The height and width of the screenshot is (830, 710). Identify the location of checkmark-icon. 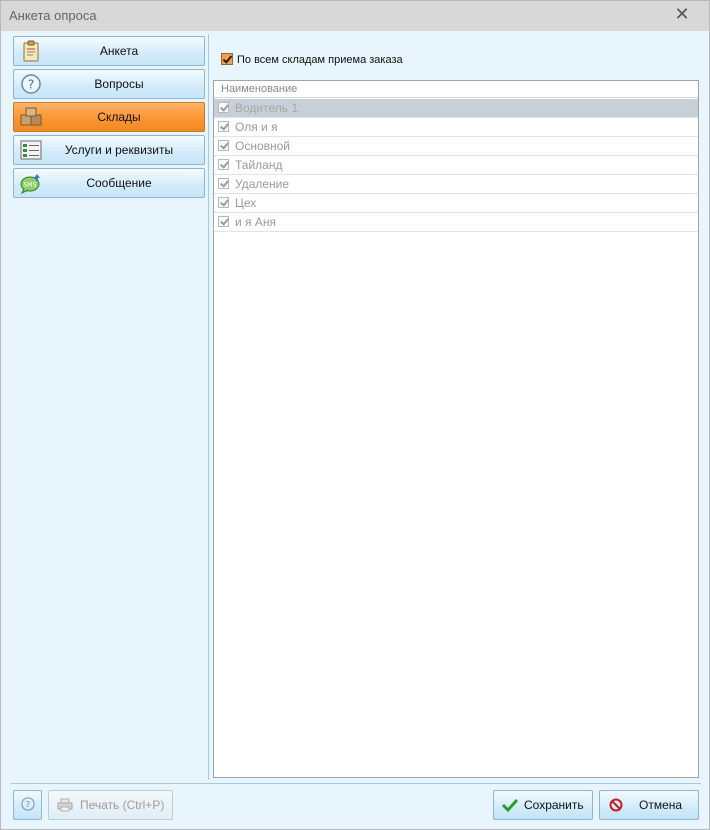
(510, 805).